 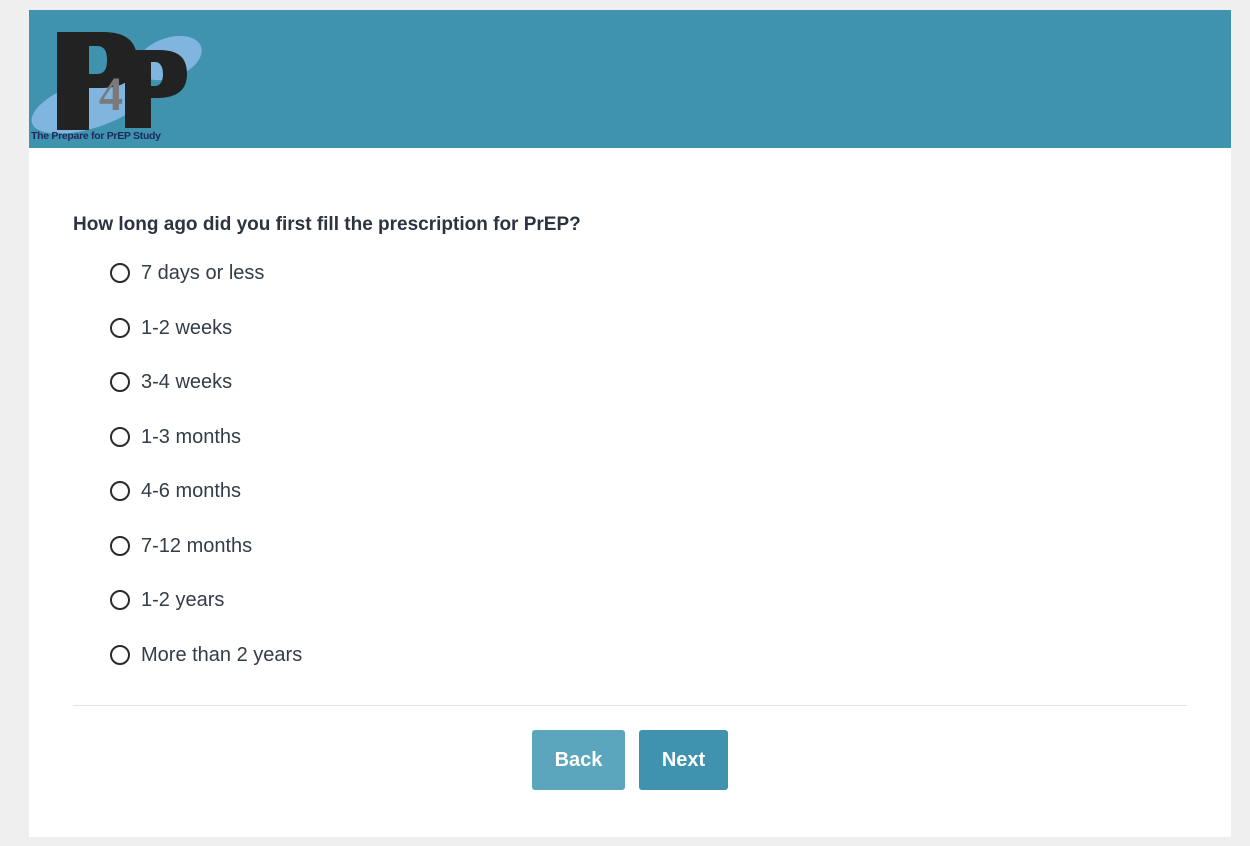 I want to click on option-label: 7 days or less, so click(x=203, y=273).